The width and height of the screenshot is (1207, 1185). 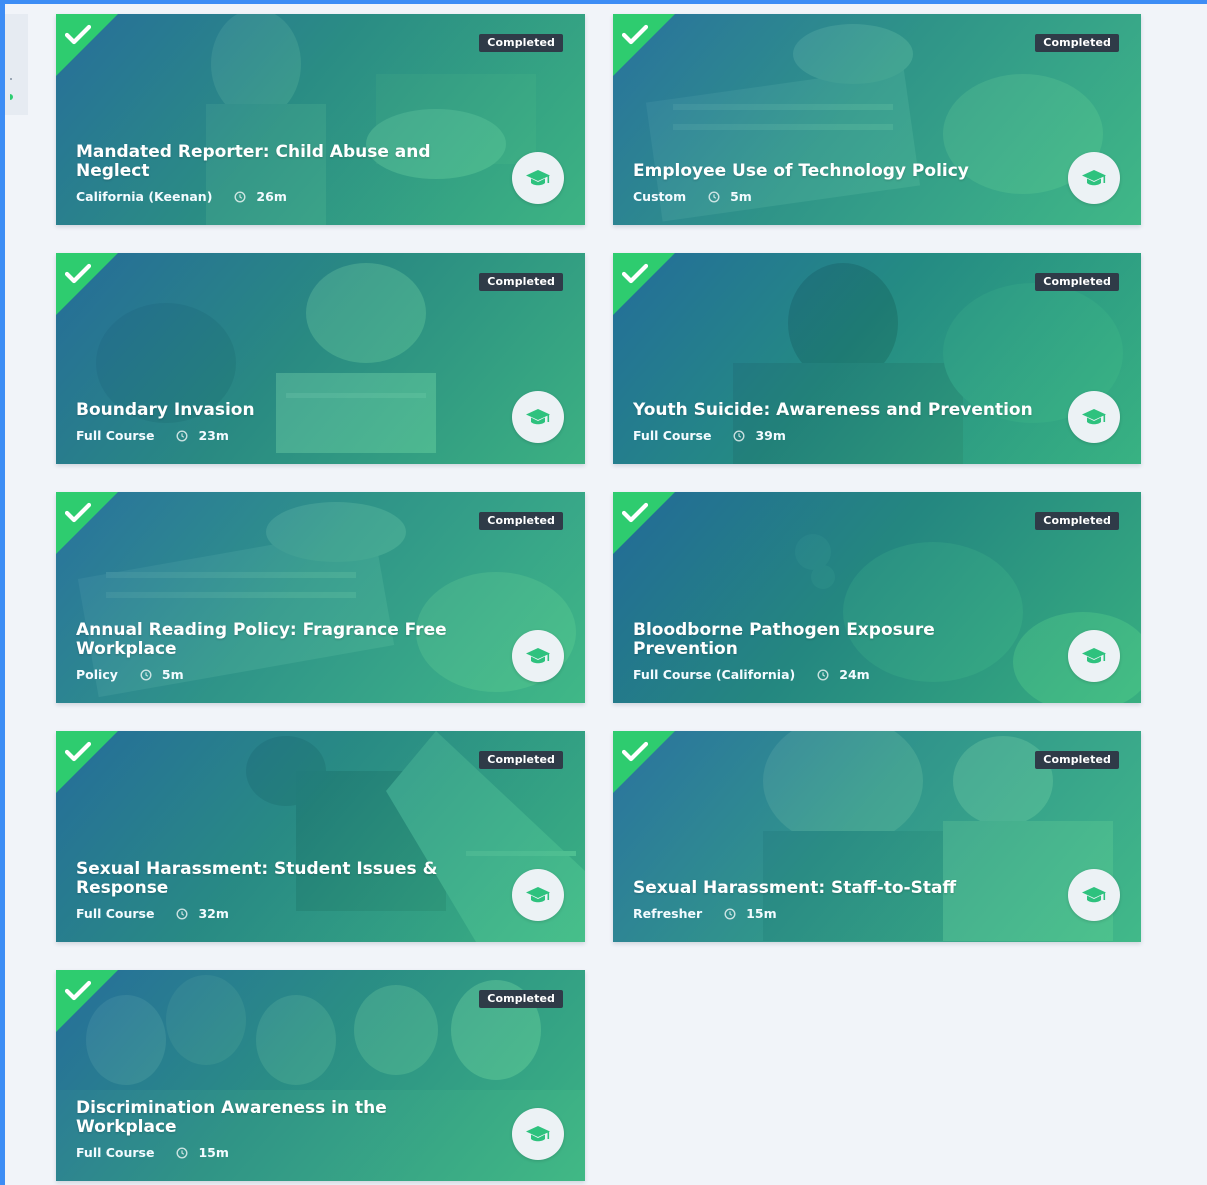 I want to click on course-meta: California (Keenan) 26m, so click(x=280, y=197).